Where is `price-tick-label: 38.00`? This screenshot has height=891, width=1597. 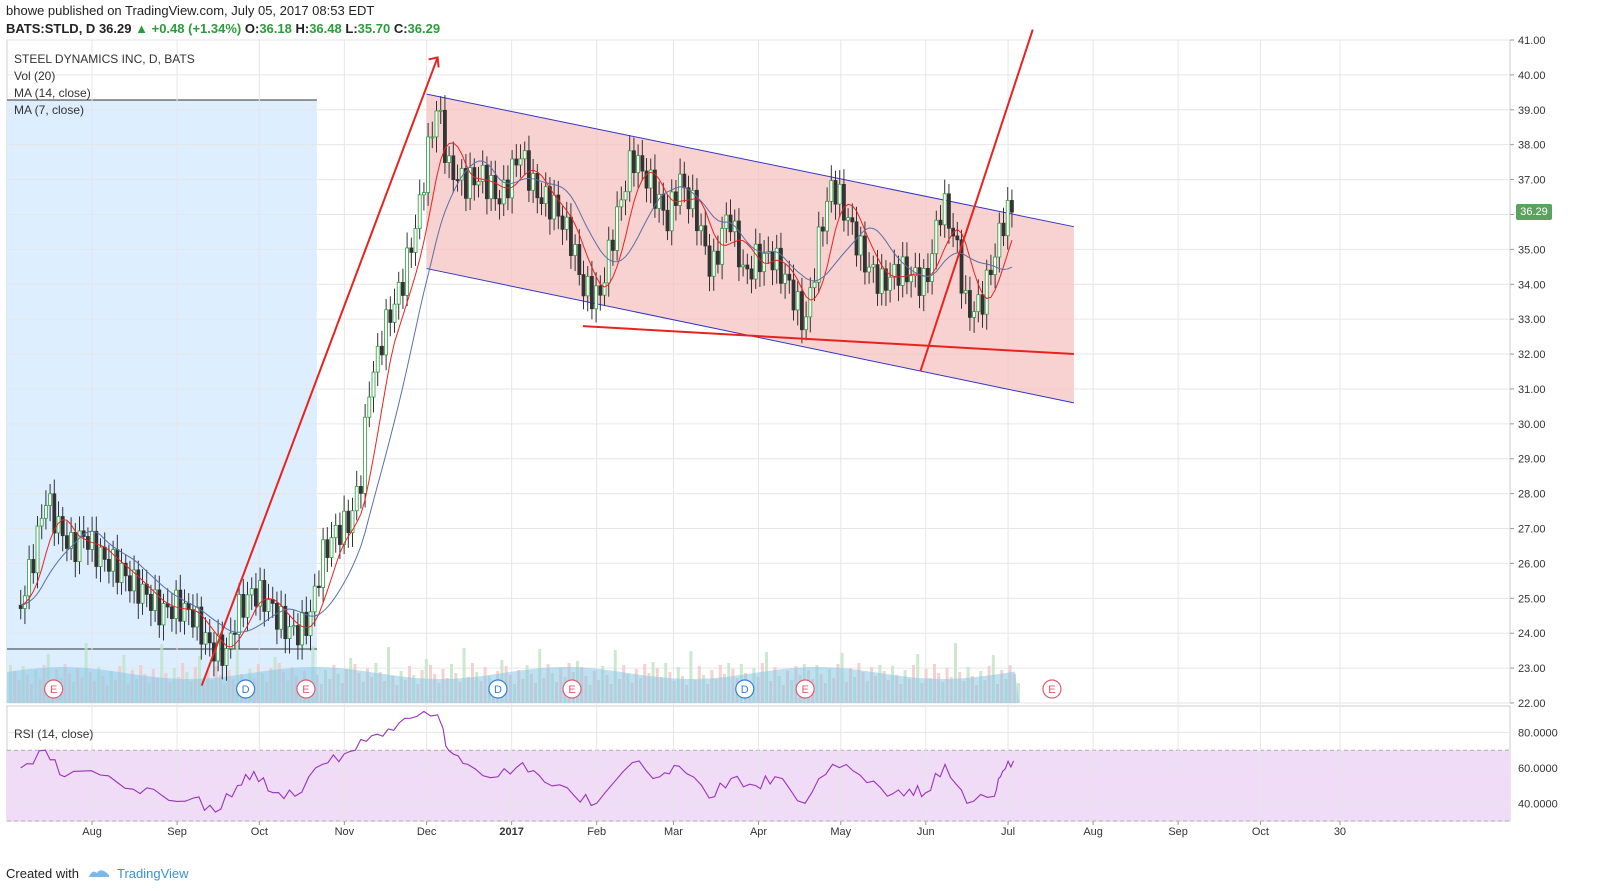 price-tick-label: 38.00 is located at coordinates (1532, 146).